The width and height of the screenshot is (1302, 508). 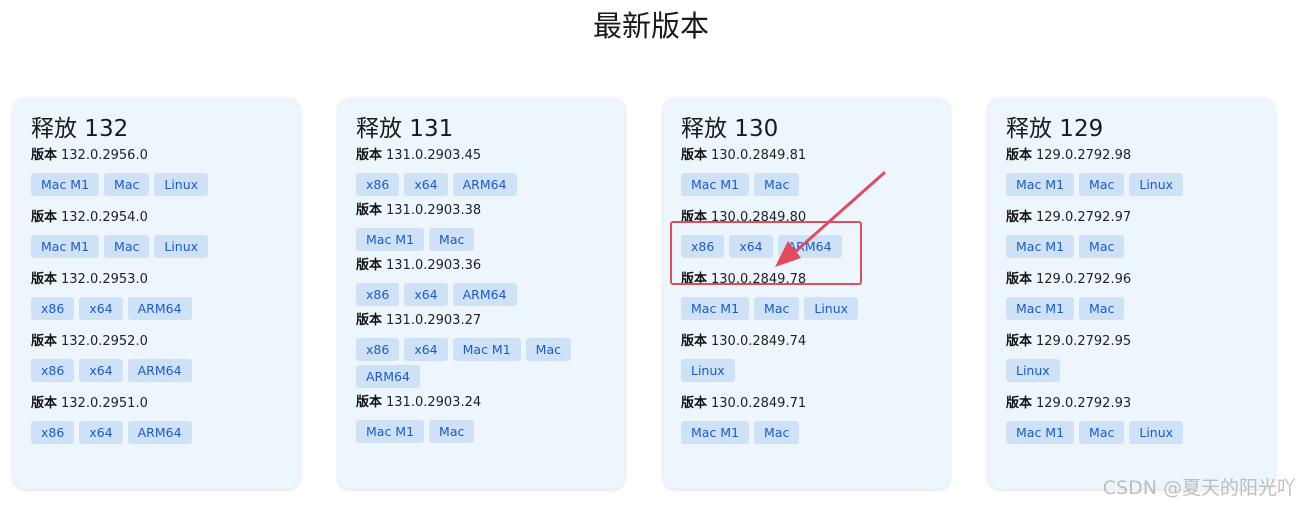 What do you see at coordinates (104, 403) in the screenshot?
I see `version-number: 132.0.2951.0` at bounding box center [104, 403].